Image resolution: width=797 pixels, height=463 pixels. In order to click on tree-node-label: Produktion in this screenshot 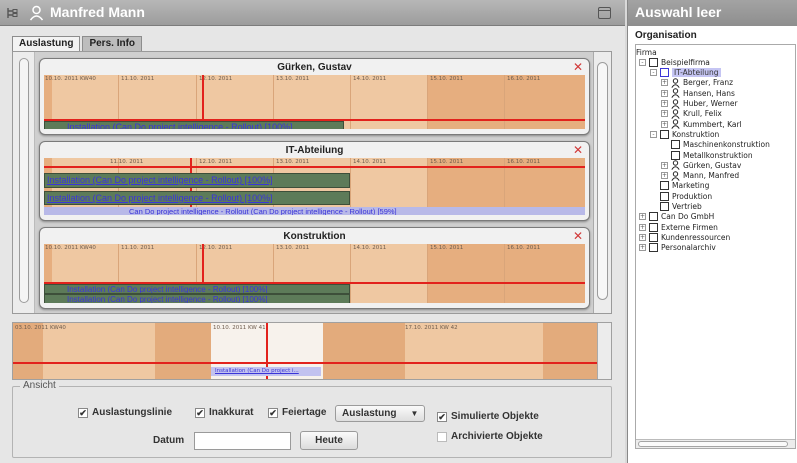, I will do `click(692, 196)`.